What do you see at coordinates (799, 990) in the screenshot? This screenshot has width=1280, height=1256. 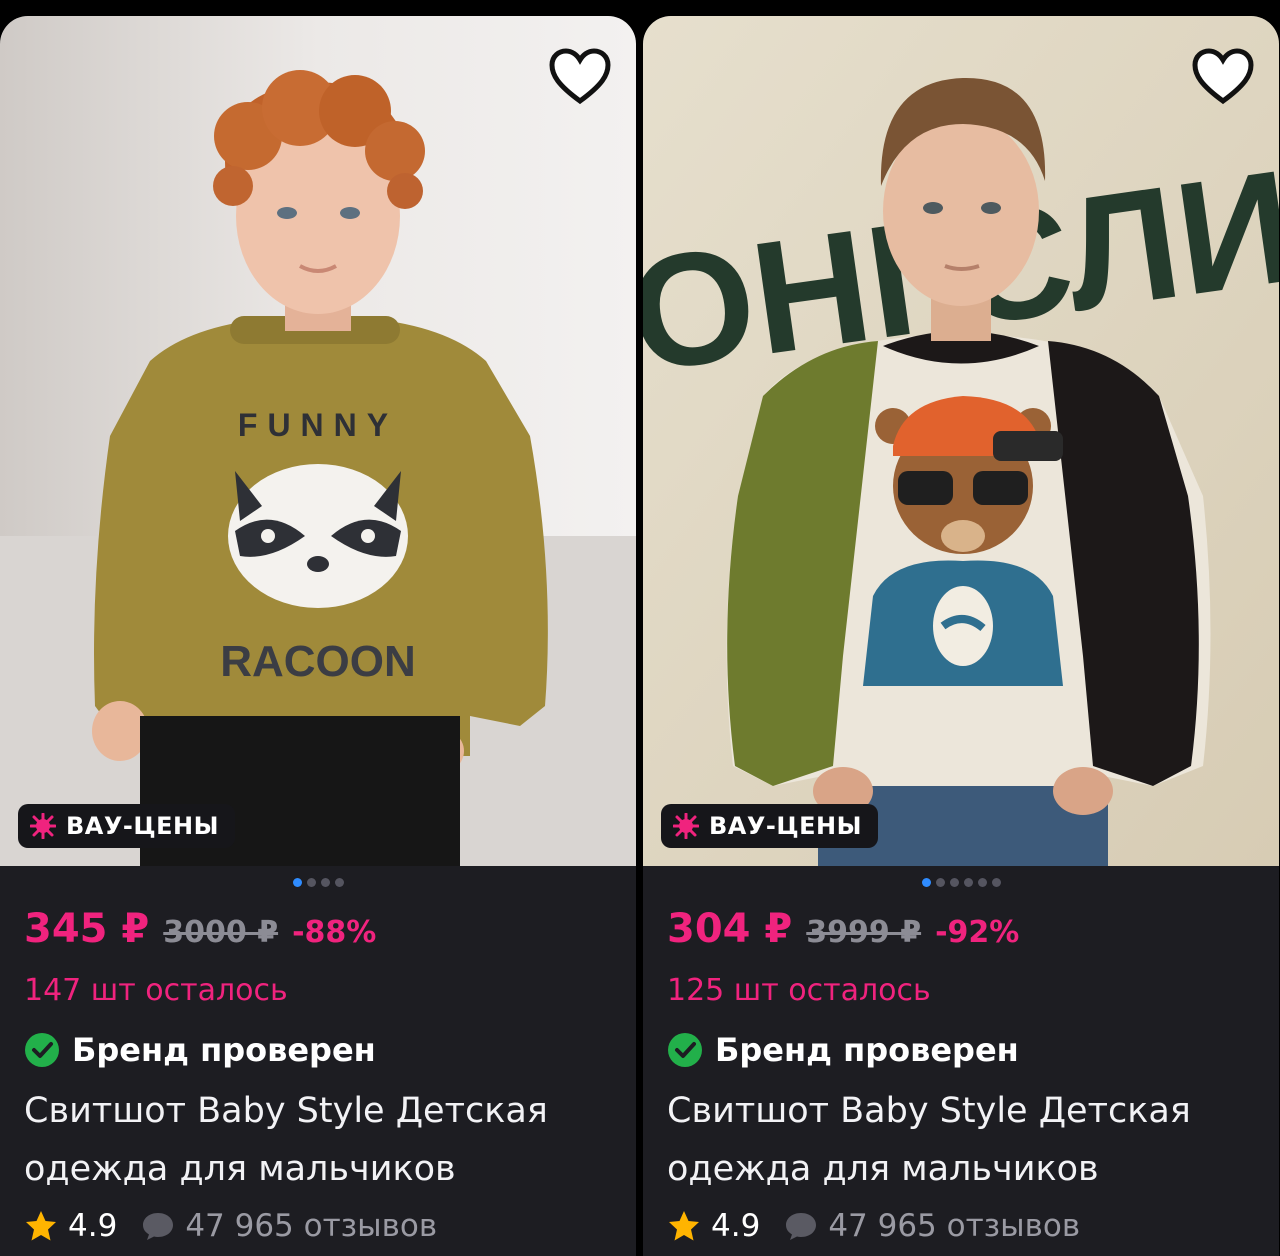 I see `stock-left: 125 шт осталось` at bounding box center [799, 990].